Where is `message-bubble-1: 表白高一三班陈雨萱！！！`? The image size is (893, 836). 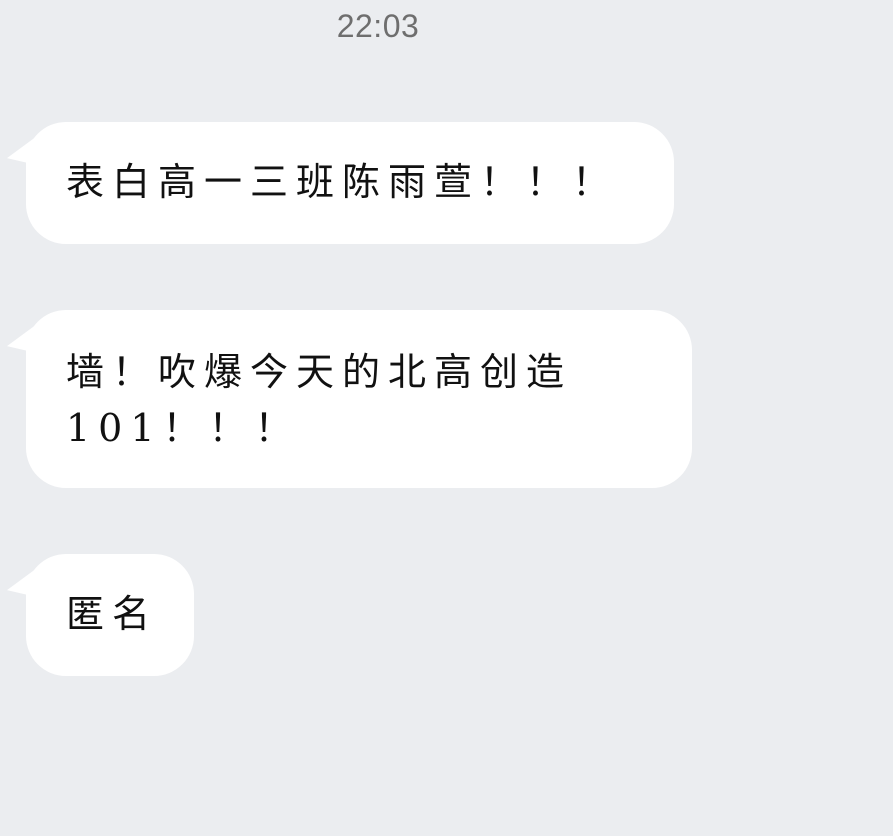 message-bubble-1: 表白高一三班陈雨萱！！！ is located at coordinates (350, 183).